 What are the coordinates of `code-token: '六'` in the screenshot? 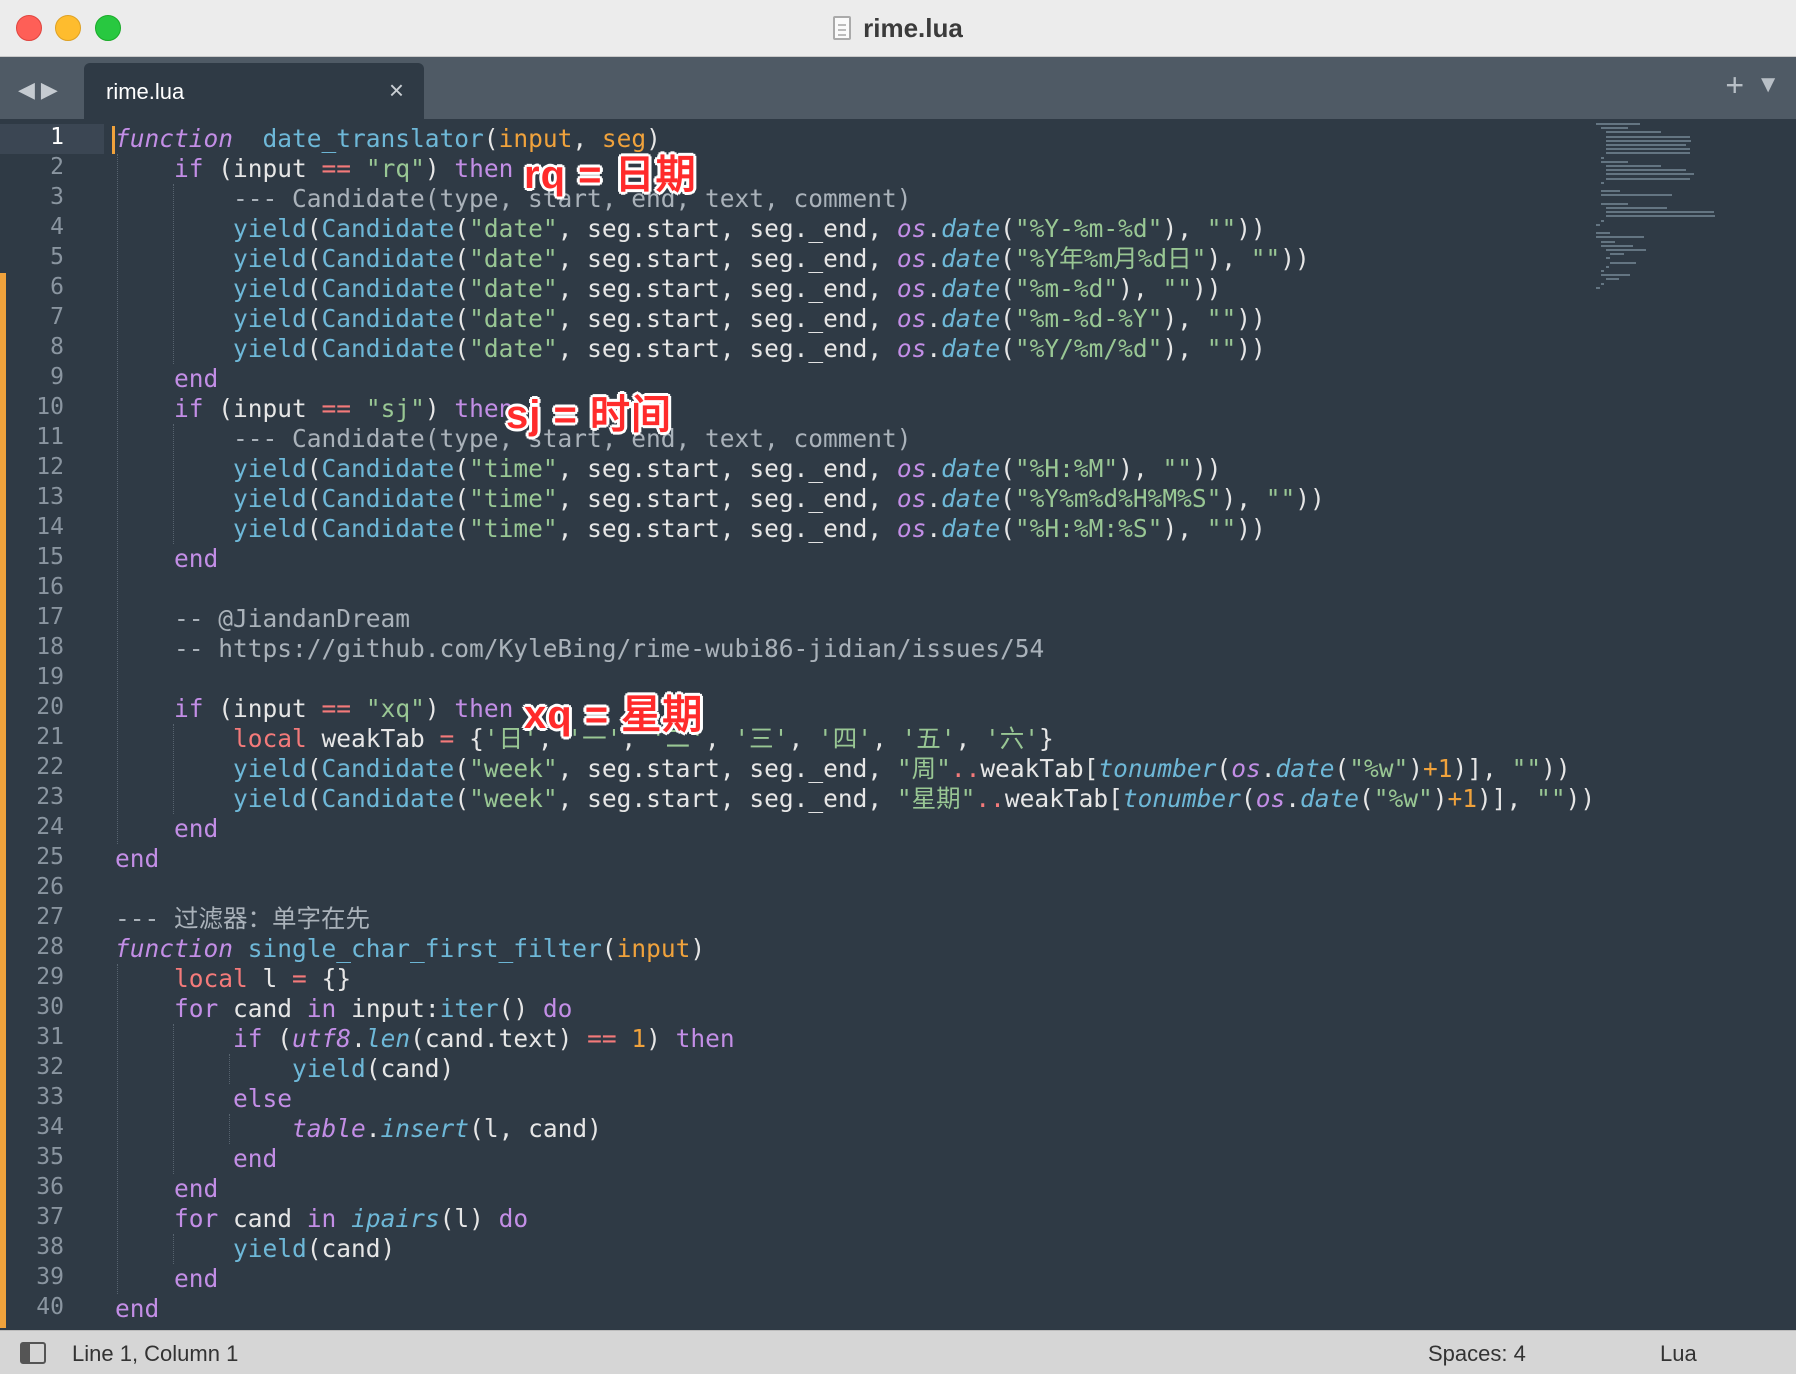 It's located at (1012, 738).